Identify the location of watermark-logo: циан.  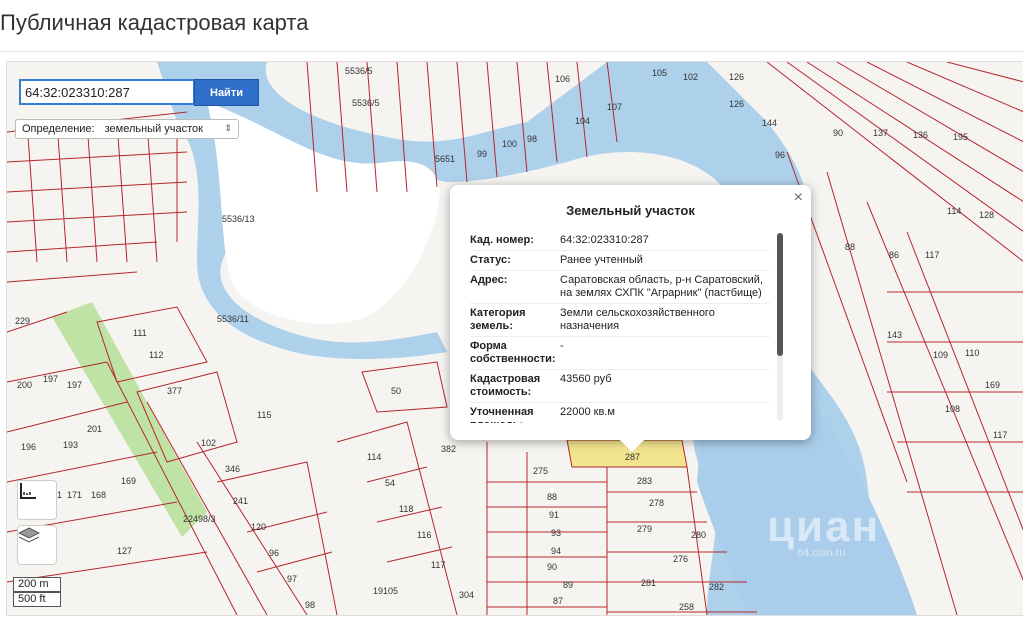
(824, 526).